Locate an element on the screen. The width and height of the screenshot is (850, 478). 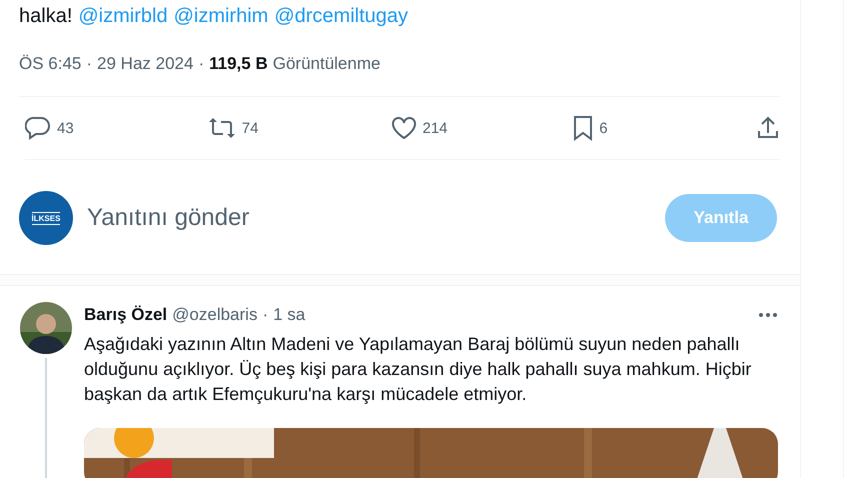
heart-icon is located at coordinates (403, 128).